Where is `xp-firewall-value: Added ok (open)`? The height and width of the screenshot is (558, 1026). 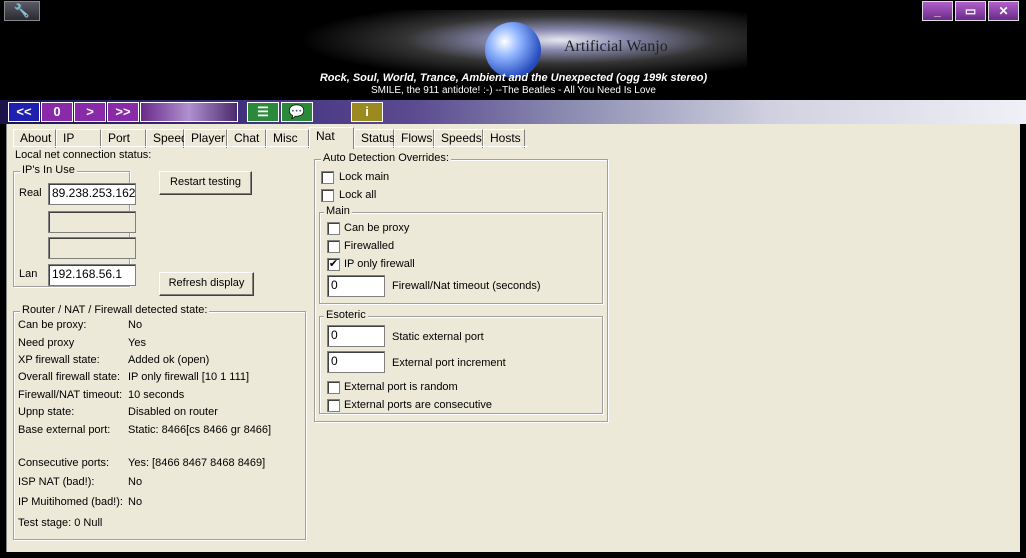 xp-firewall-value: Added ok (open) is located at coordinates (169, 360).